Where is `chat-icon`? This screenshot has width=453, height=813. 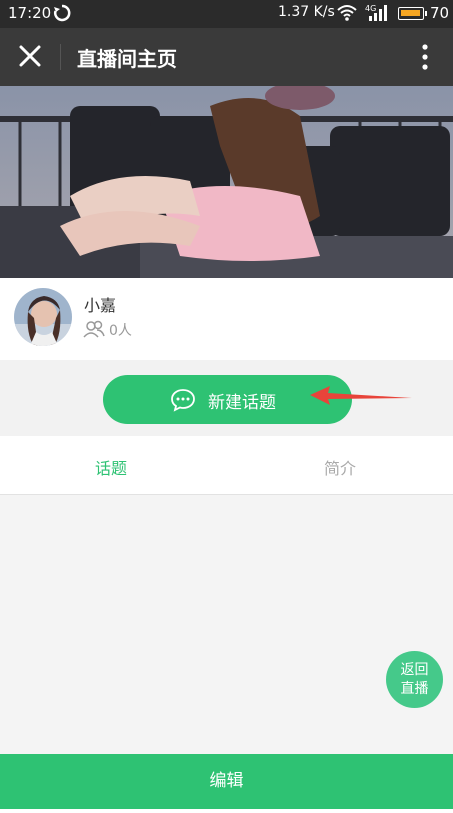
chat-icon is located at coordinates (183, 400).